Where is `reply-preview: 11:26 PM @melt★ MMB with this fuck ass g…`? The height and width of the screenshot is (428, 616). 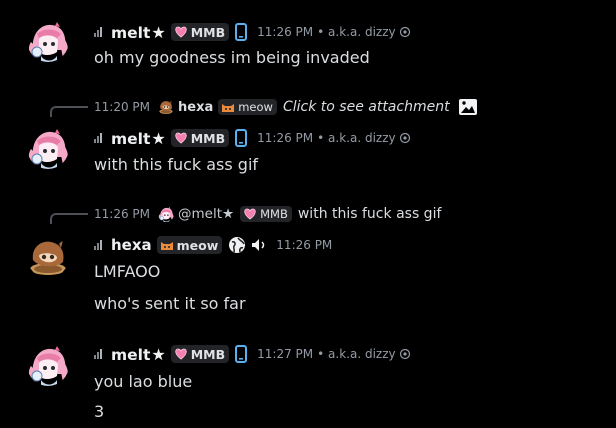 reply-preview: 11:26 PM @melt★ MMB with this fuck ass g… is located at coordinates (267, 214).